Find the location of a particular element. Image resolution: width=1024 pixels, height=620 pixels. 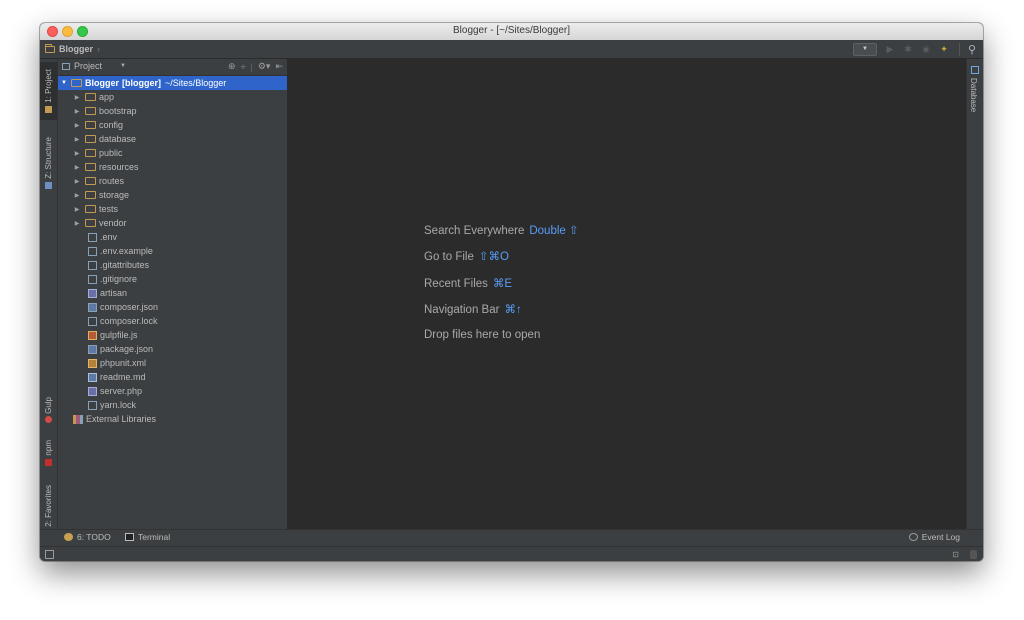

folder-label: vendor is located at coordinates (113, 223).